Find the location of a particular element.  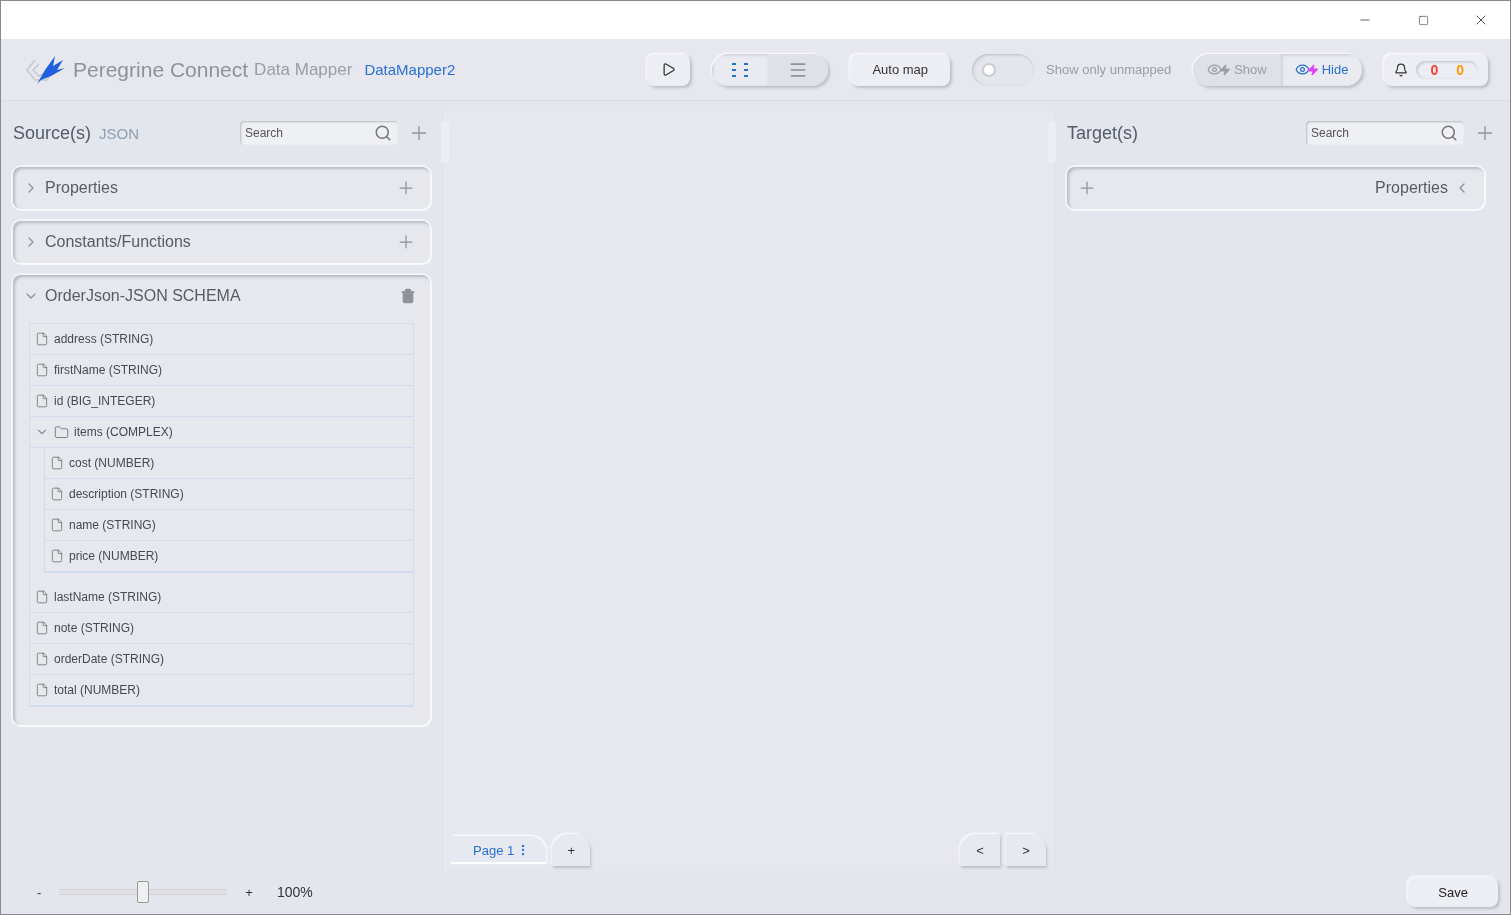

field-label: name (STRING) is located at coordinates (112, 525).